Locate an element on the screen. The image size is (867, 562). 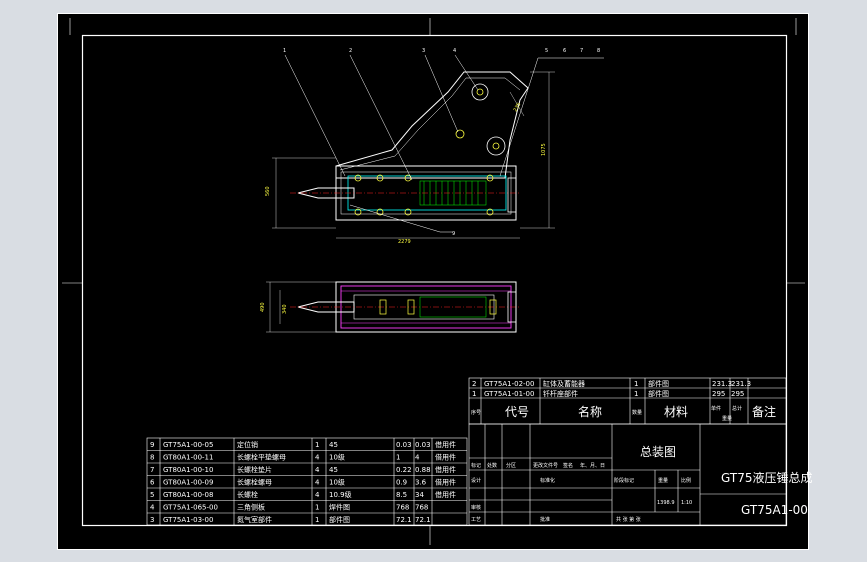
lower-row-1-material: 10级 is located at coordinates (337, 457).